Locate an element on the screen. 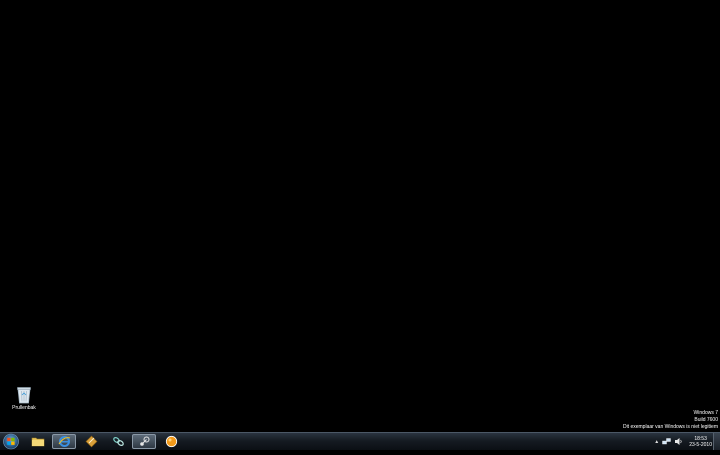 The width and height of the screenshot is (720, 455). clock-date: 23-5-2010 is located at coordinates (700, 444).